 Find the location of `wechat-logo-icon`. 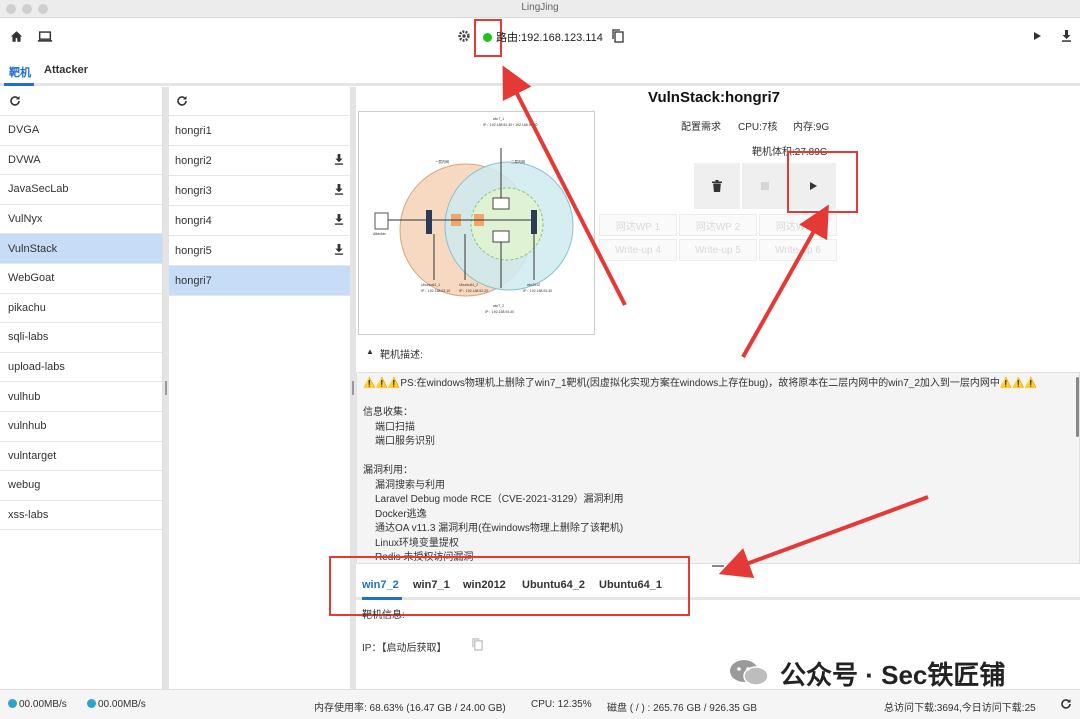

wechat-logo-icon is located at coordinates (750, 673).